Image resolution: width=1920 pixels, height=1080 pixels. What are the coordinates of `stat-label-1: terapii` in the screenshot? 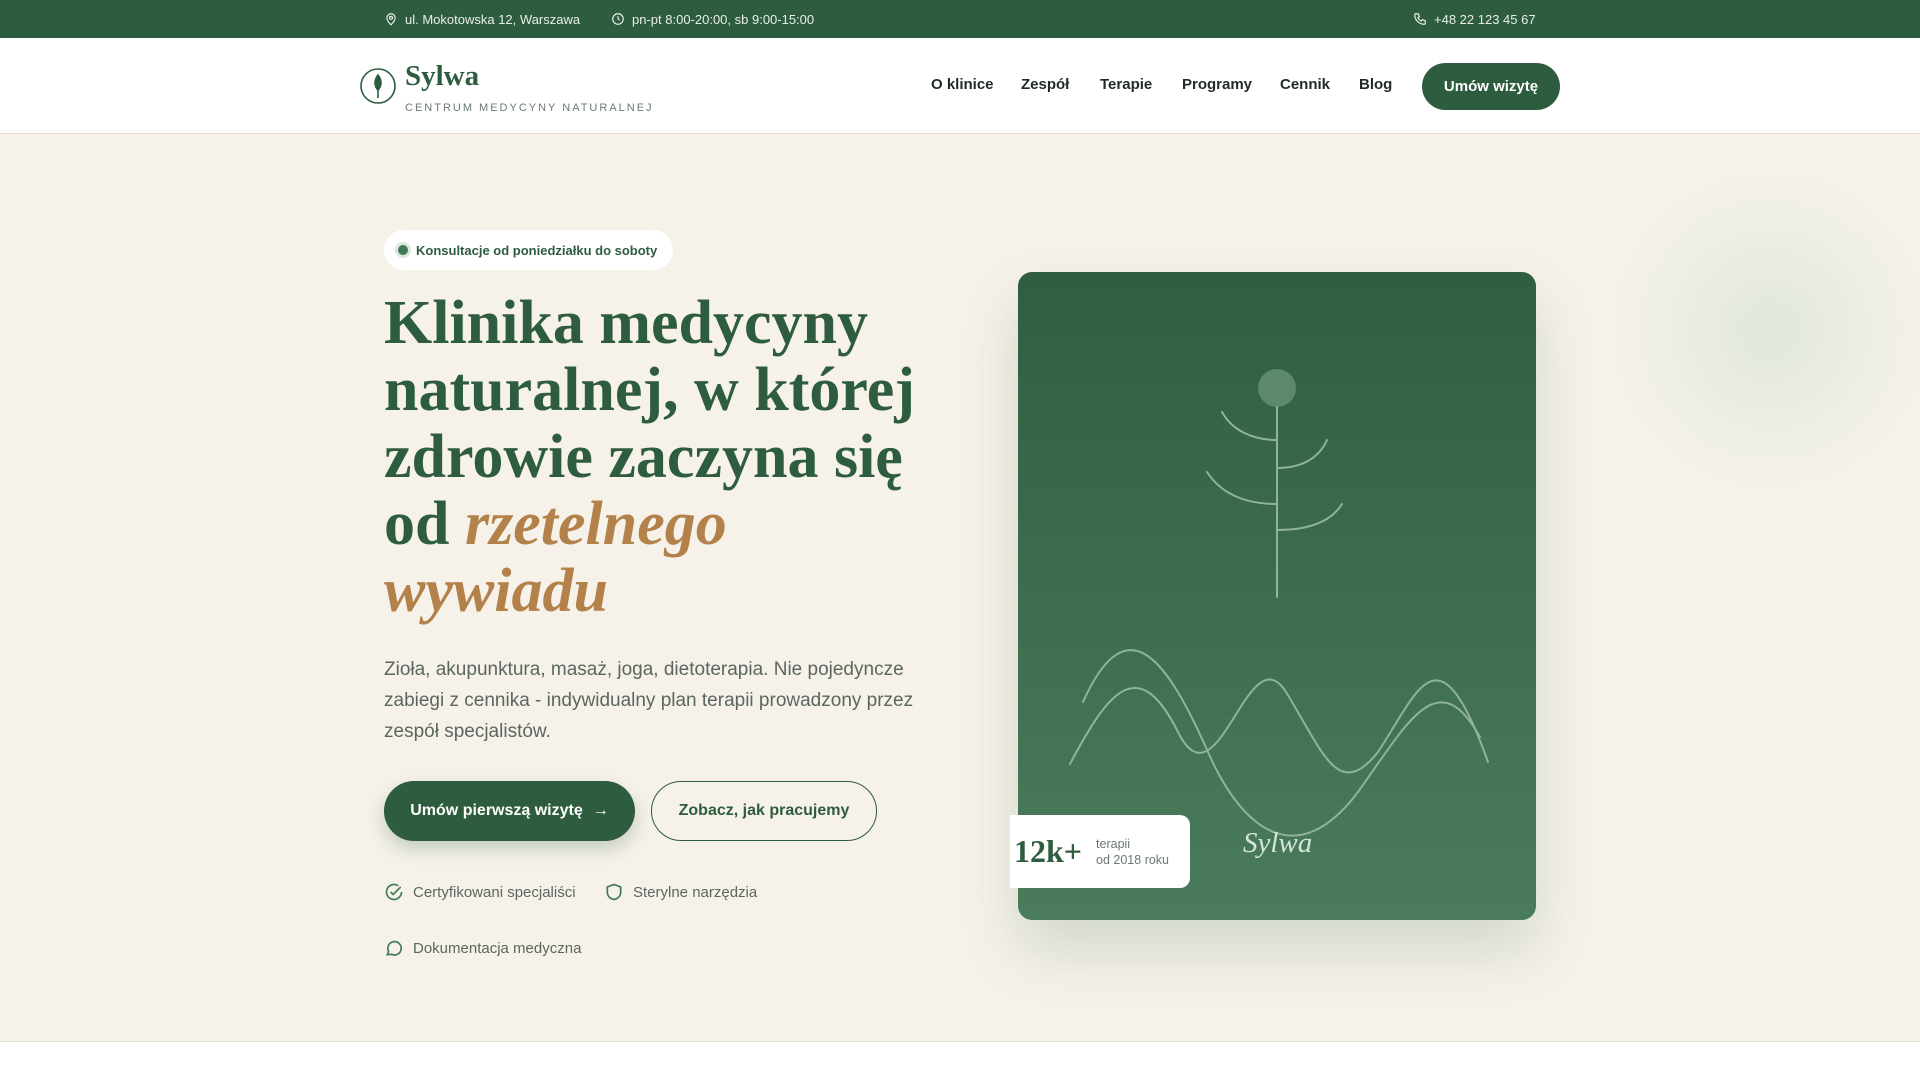 It's located at (1113, 843).